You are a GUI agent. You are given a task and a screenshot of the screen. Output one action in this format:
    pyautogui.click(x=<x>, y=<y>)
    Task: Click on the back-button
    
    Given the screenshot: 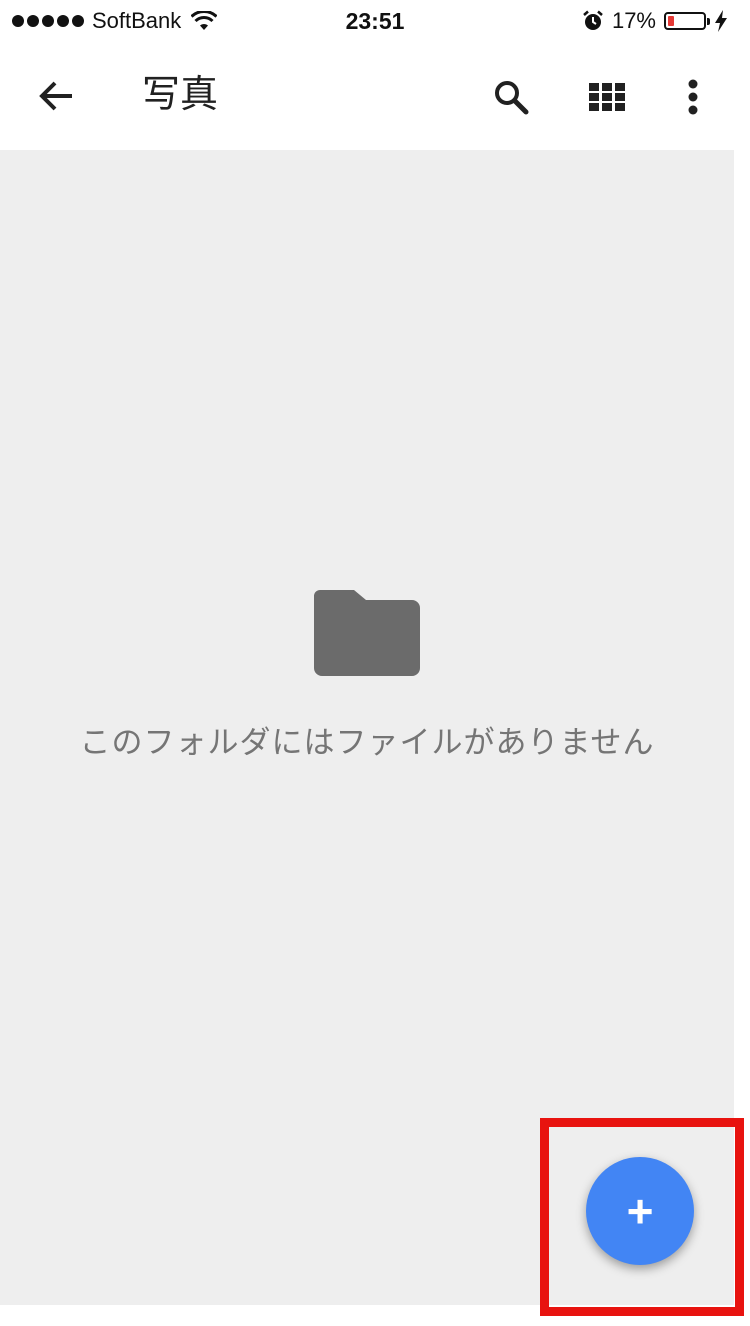 What is the action you would take?
    pyautogui.click(x=56, y=96)
    